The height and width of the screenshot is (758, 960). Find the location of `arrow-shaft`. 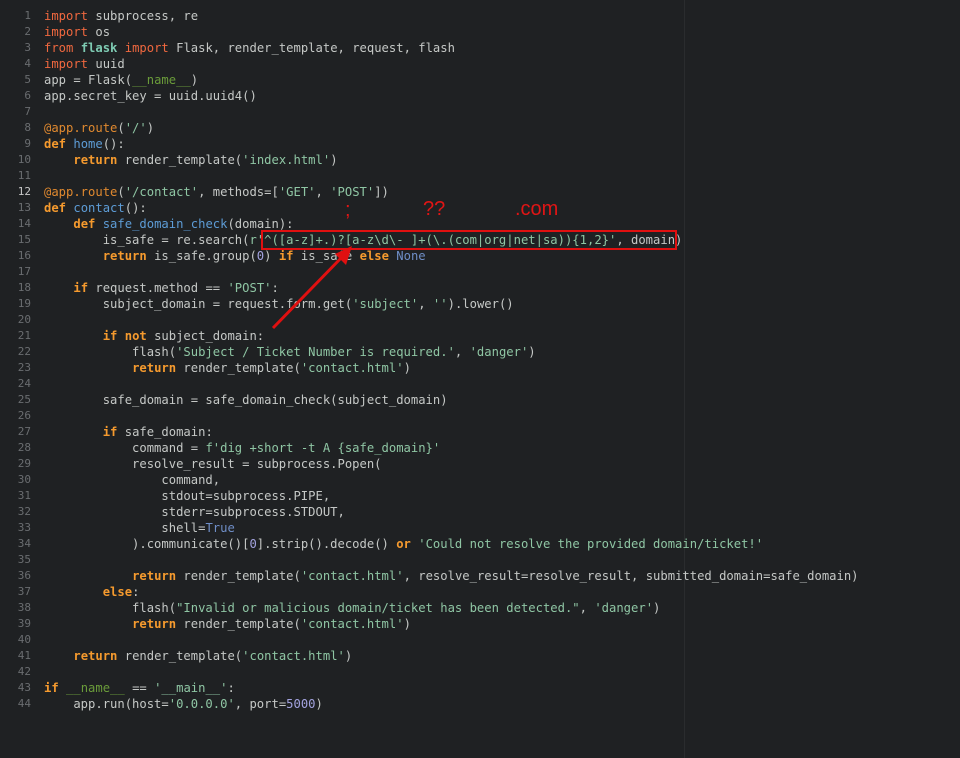

arrow-shaft is located at coordinates (308, 292).